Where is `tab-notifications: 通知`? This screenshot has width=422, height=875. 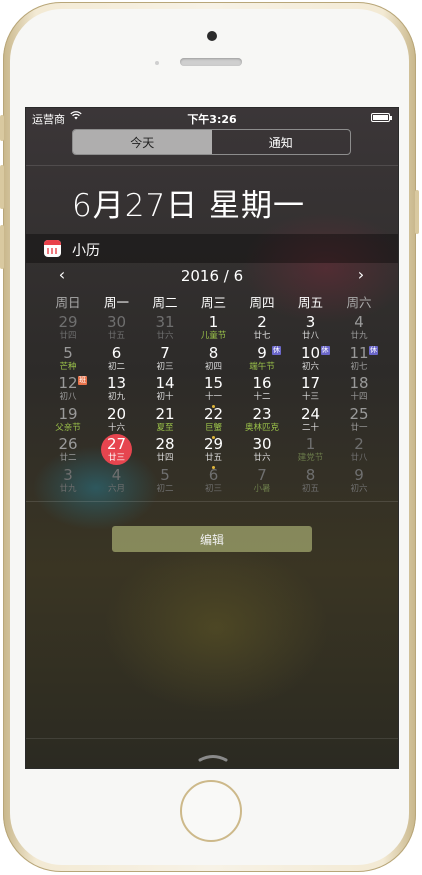 tab-notifications: 通知 is located at coordinates (281, 142).